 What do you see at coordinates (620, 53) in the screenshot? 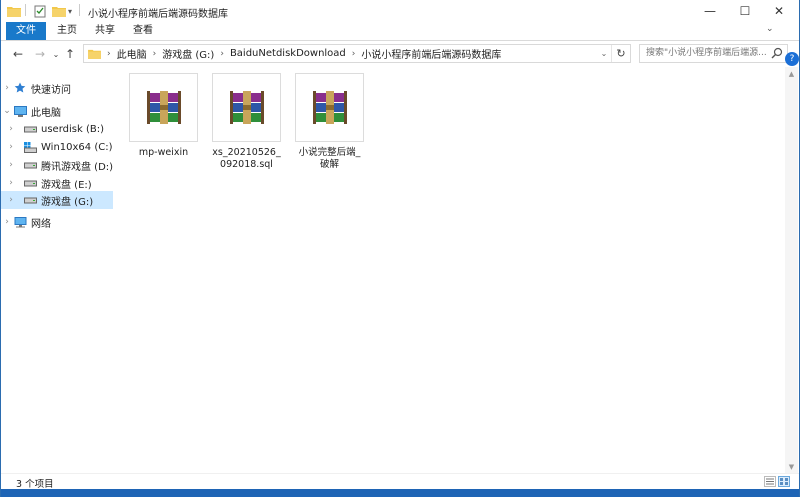
I see `refresh-button: ↻` at bounding box center [620, 53].